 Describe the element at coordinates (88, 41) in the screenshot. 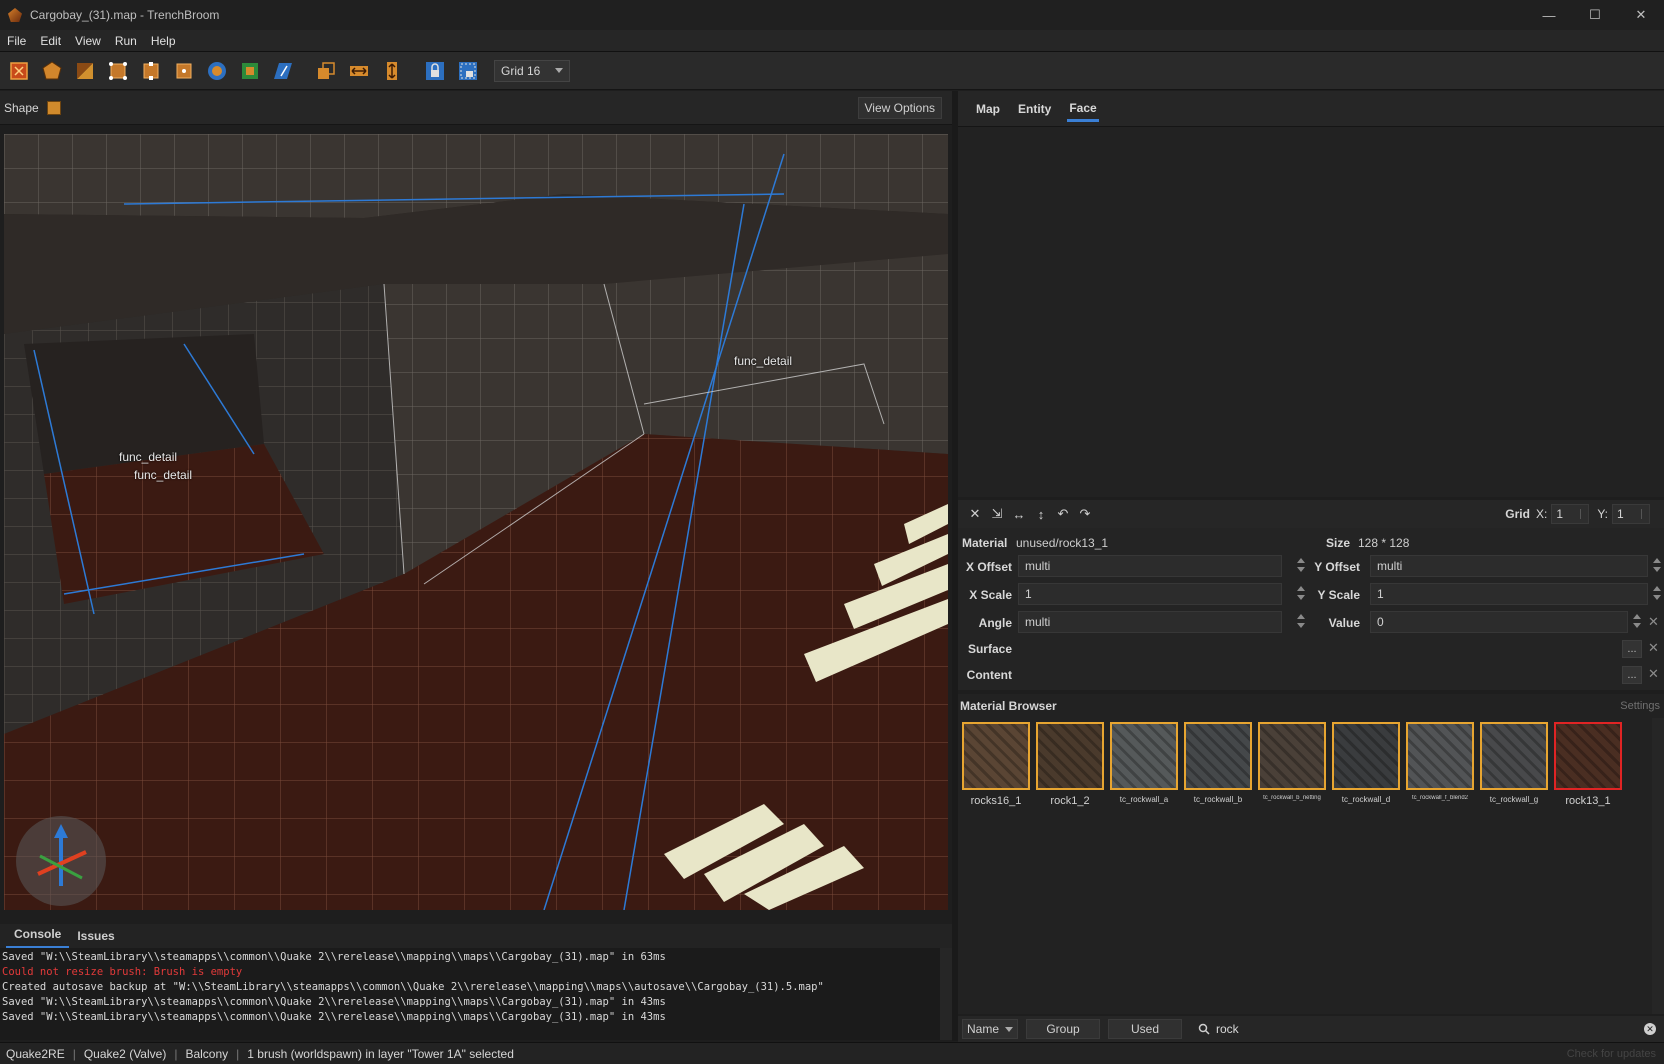

I see `menu-view: View` at that location.